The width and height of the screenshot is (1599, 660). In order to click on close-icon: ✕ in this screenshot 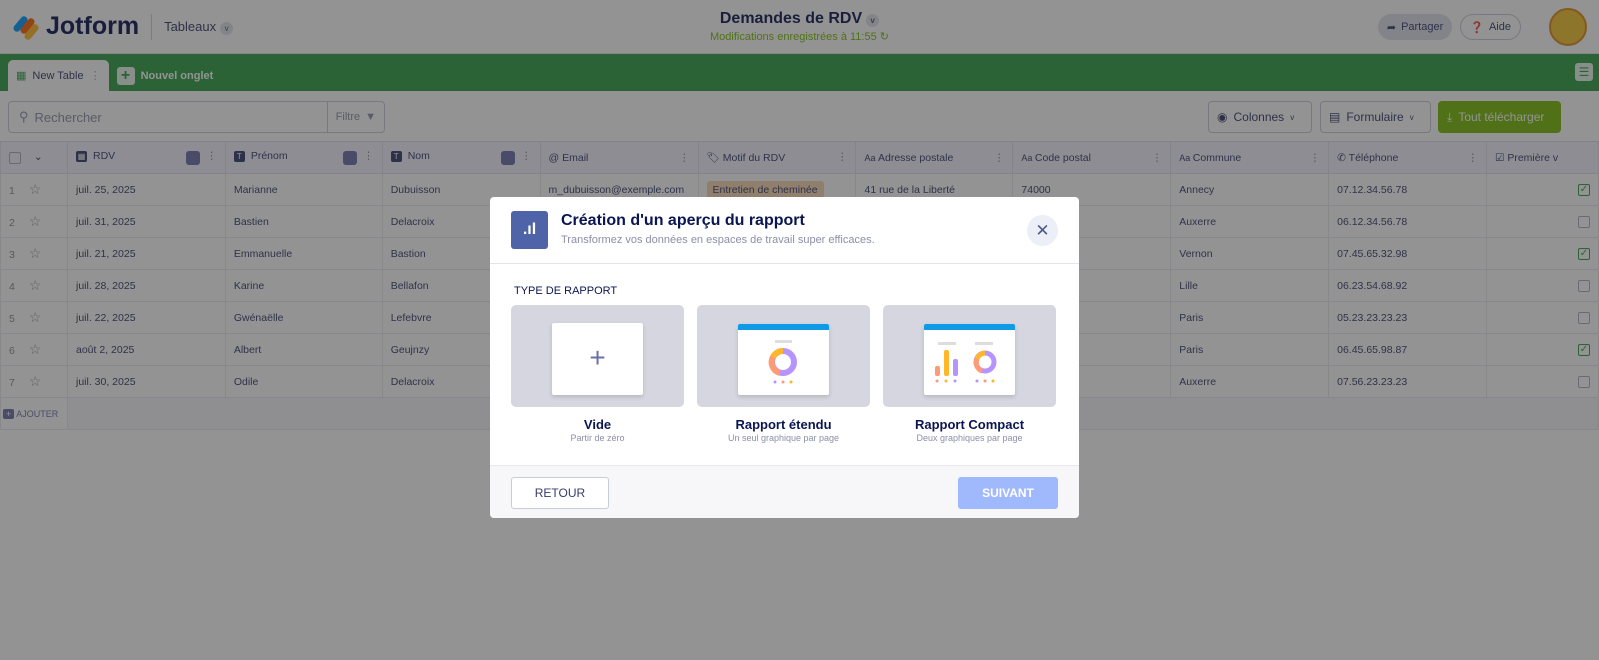, I will do `click(1042, 230)`.